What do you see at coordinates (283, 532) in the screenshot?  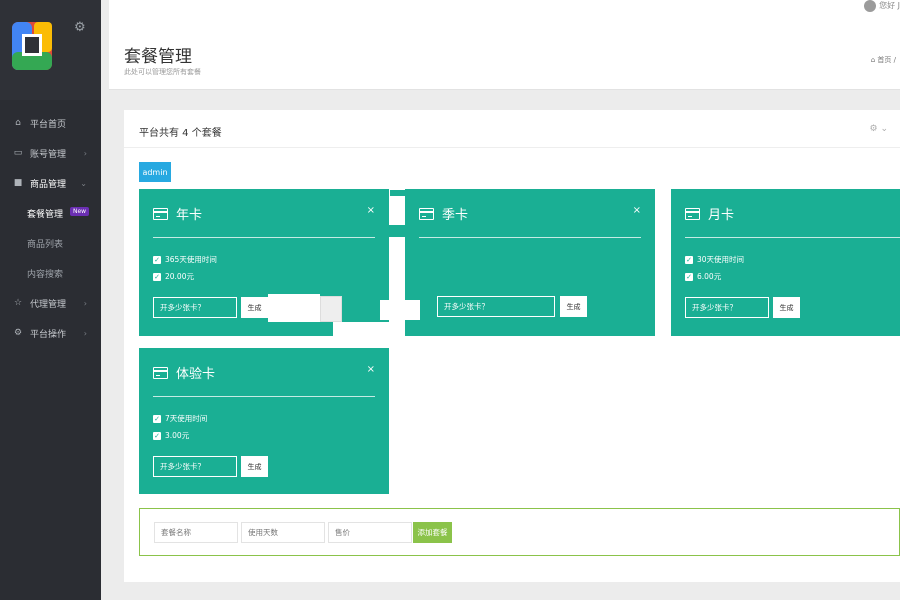 I see `usage-days-input` at bounding box center [283, 532].